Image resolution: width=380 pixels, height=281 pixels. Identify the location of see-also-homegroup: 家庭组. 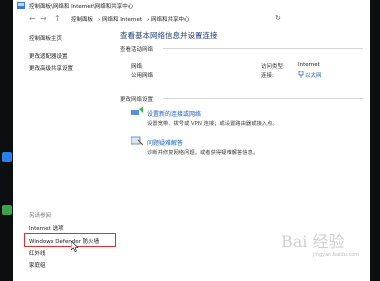
(37, 265).